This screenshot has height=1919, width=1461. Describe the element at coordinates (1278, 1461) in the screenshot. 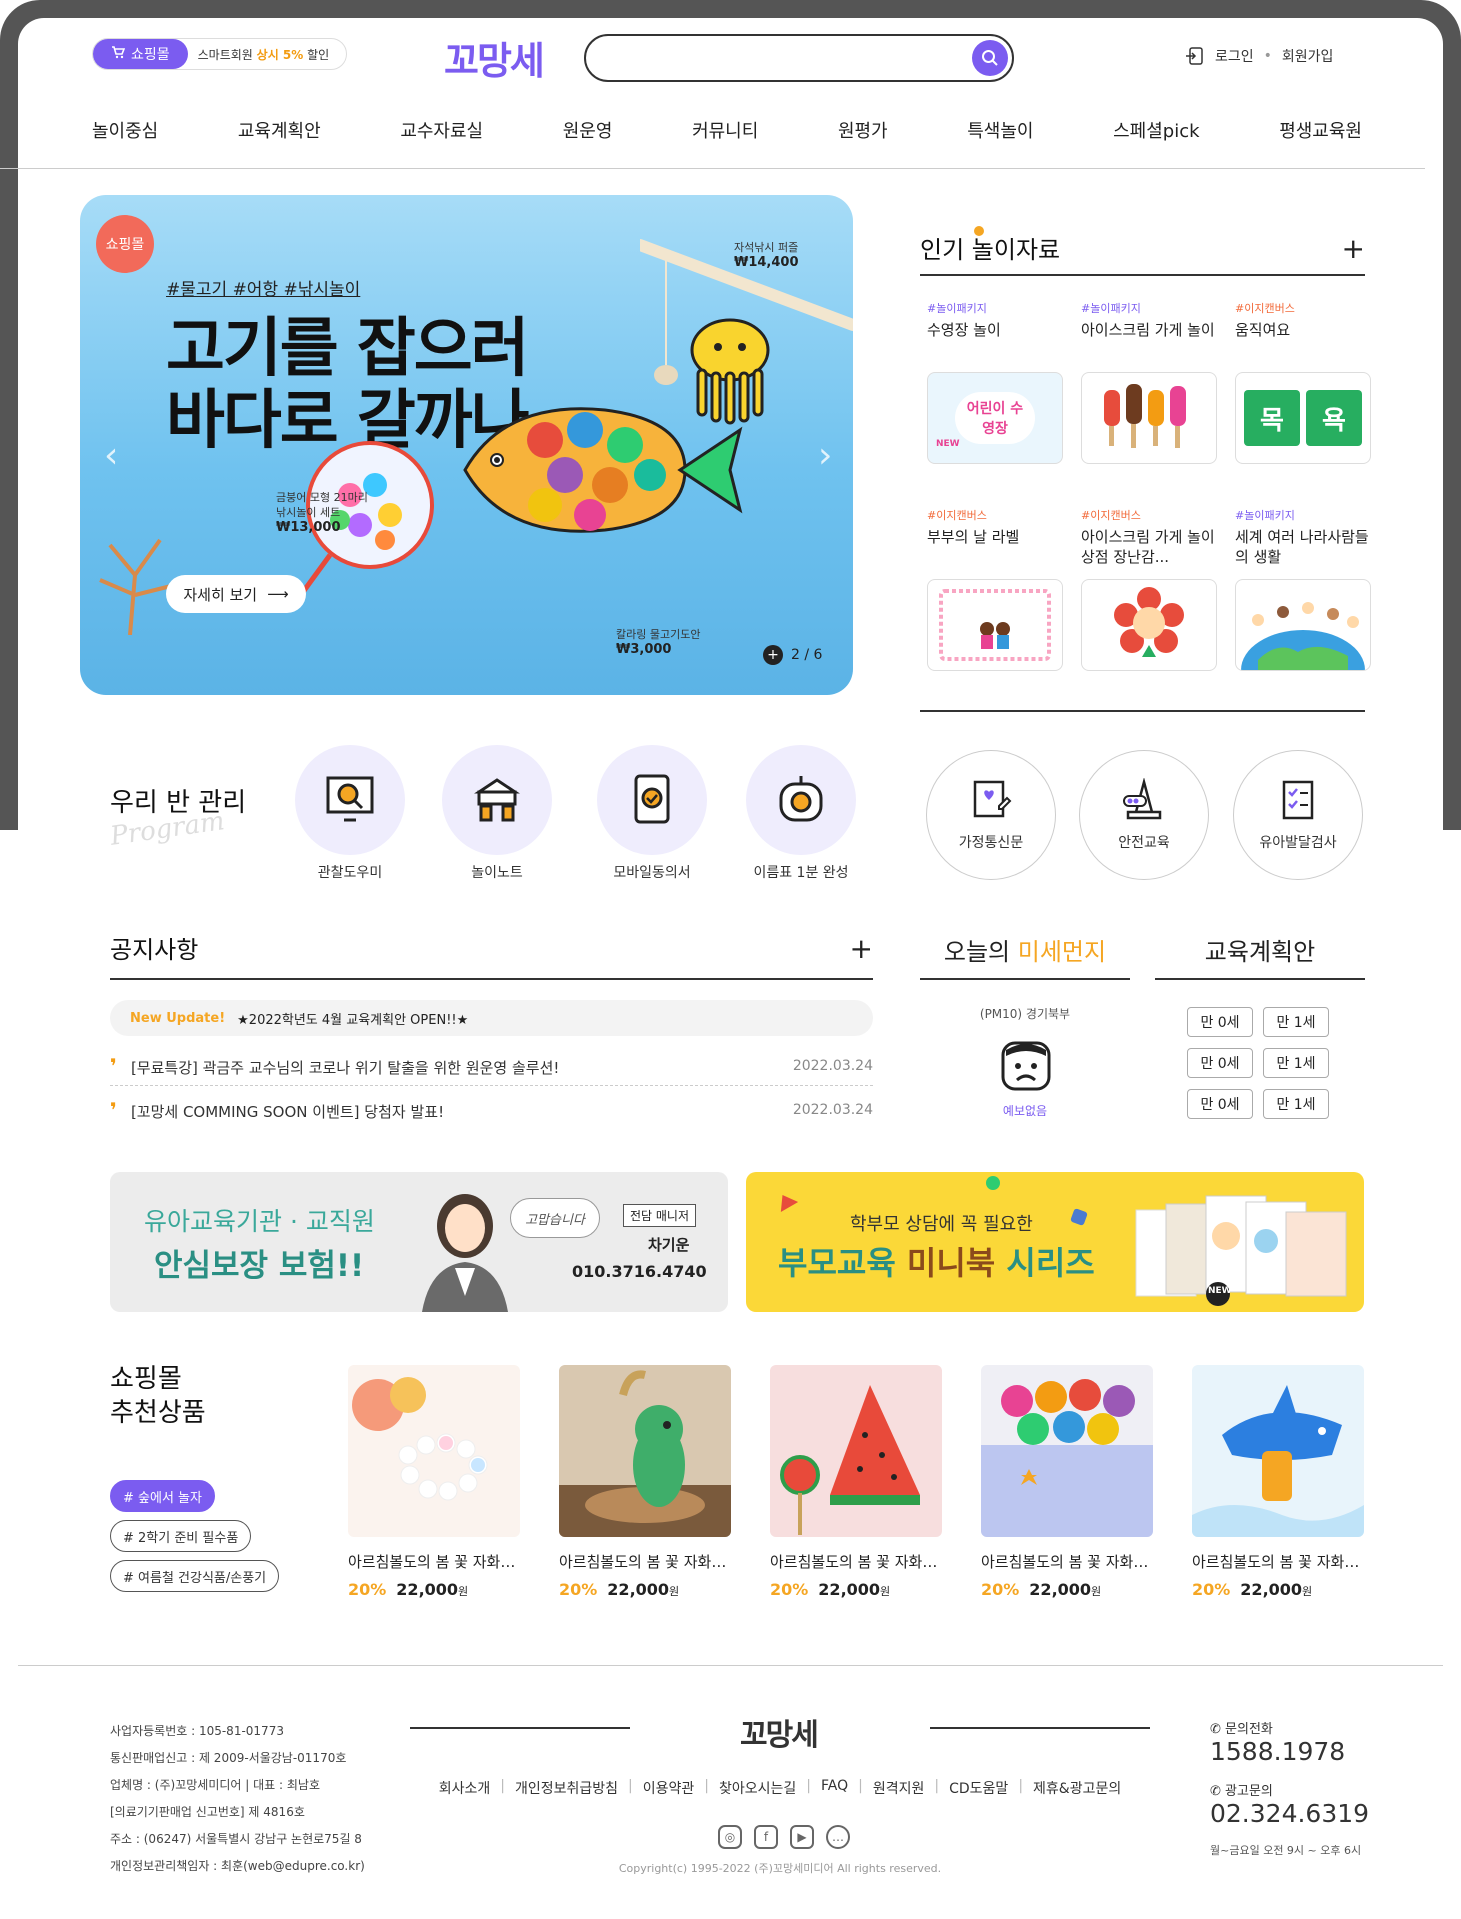

I see `shark-water-gun-illustration` at that location.